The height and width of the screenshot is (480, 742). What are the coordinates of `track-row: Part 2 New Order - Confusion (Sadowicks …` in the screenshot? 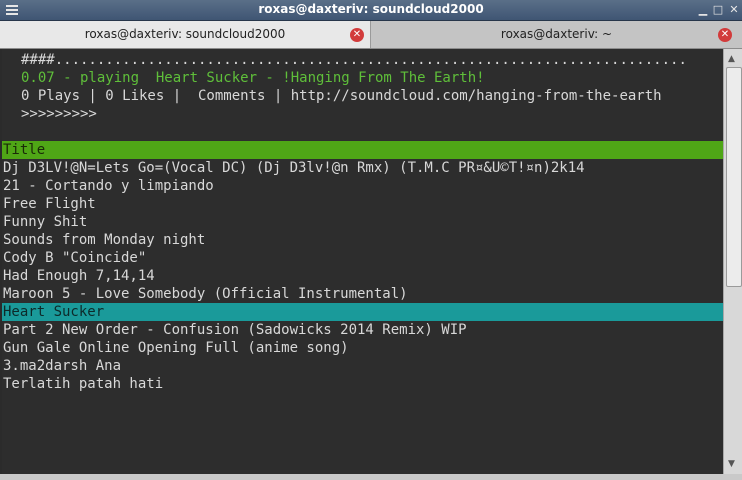 It's located at (362, 330).